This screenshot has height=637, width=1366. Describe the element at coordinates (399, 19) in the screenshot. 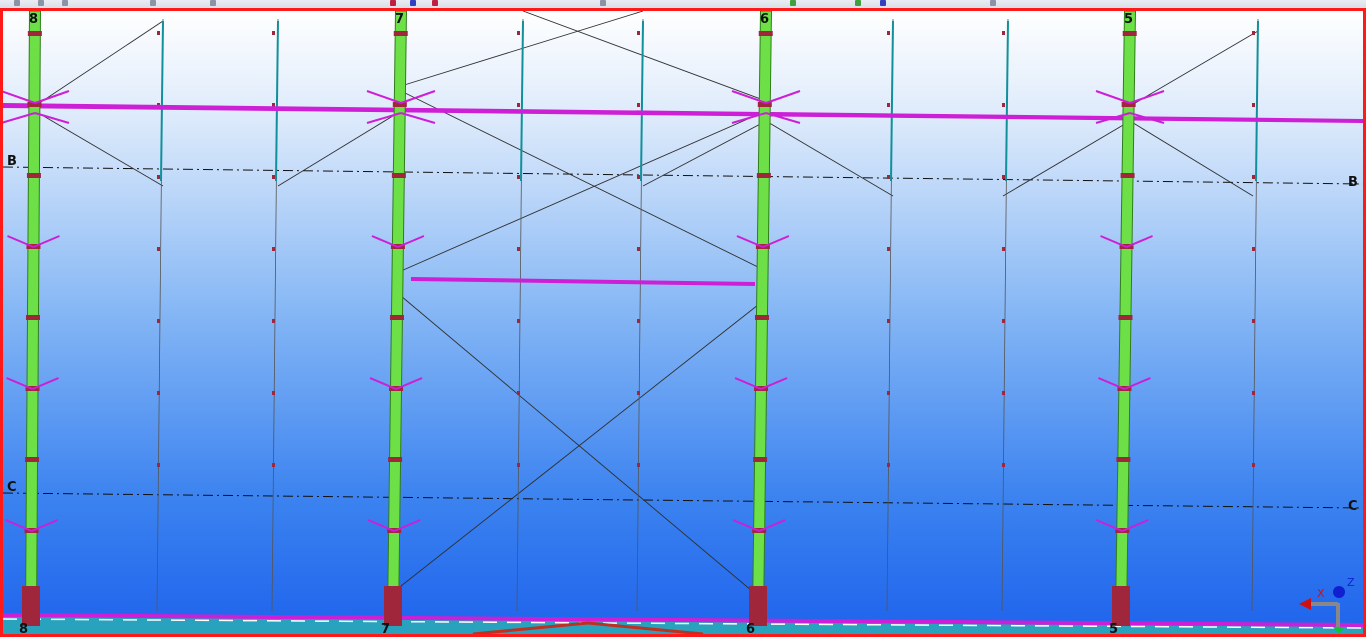

I see `grid-label-top-7: 7` at that location.